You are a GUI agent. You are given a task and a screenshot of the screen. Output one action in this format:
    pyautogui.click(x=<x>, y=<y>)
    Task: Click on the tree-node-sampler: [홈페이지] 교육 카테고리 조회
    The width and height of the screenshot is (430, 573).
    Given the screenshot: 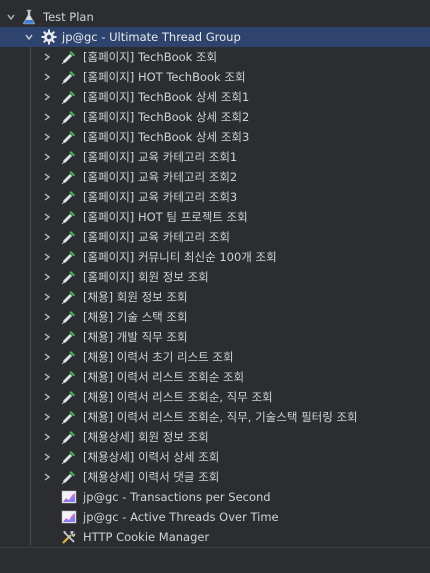 What is the action you would take?
    pyautogui.click(x=215, y=237)
    